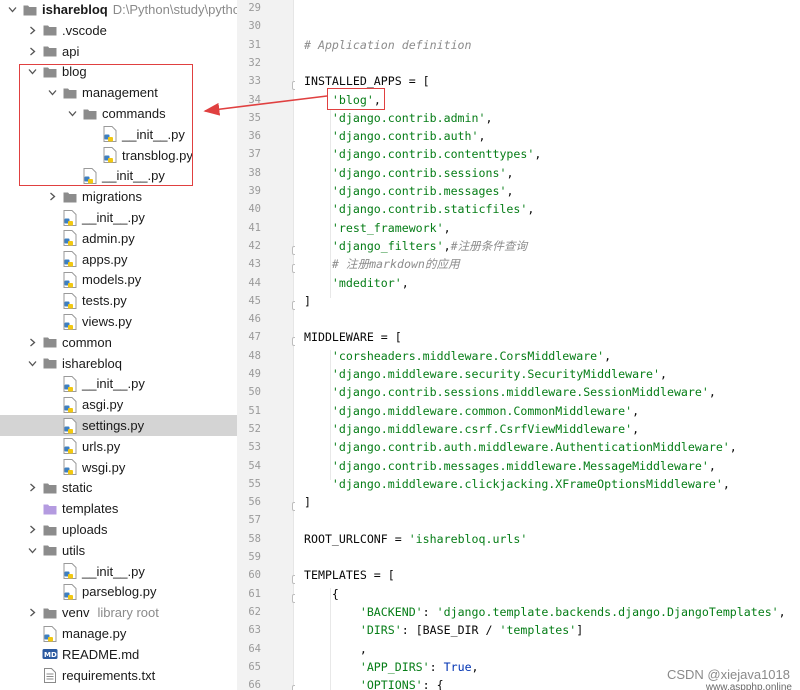 Image resolution: width=800 pixels, height=690 pixels. I want to click on code-line: 'corsheaders.middleware.CorsMiddleware',, so click(457, 356).